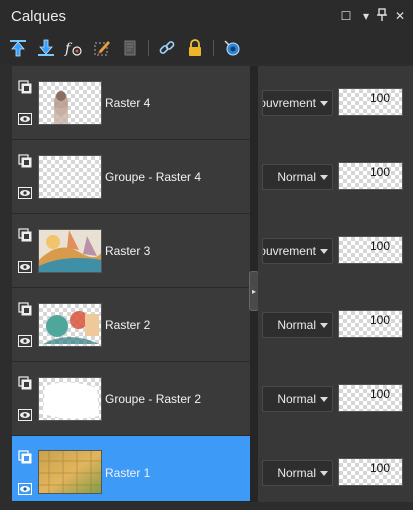 This screenshot has height=510, width=413. Describe the element at coordinates (127, 103) in the screenshot. I see `layer-name: Raster 4` at that location.